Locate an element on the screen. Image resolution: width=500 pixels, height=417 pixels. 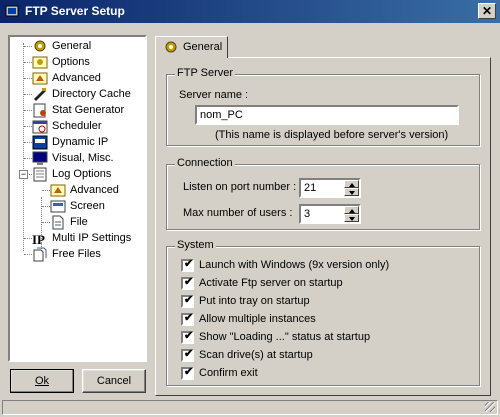
cancel-button-label: Cancel is located at coordinates (114, 381).